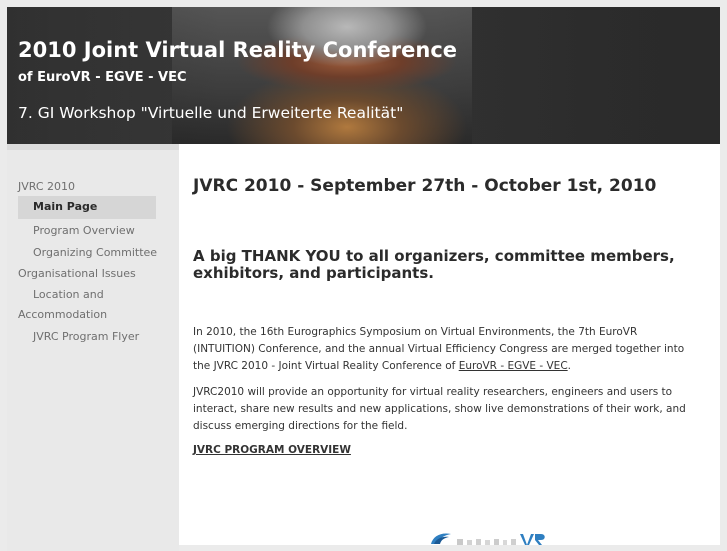 The image size is (727, 551). I want to click on eurovr-logo, so click(497, 537).